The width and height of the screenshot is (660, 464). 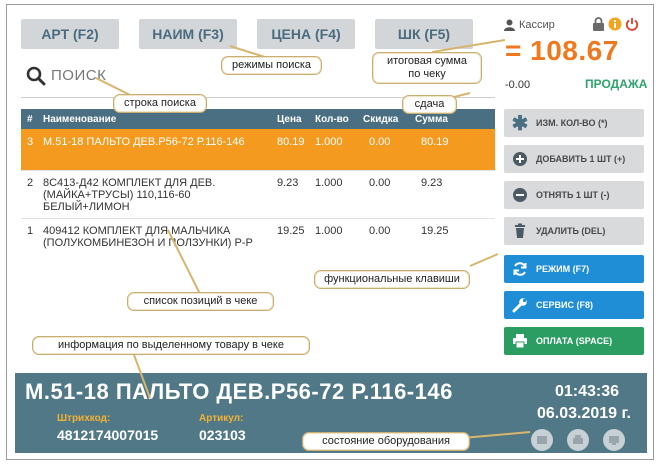 I want to click on col-num-header: #, so click(x=30, y=119).